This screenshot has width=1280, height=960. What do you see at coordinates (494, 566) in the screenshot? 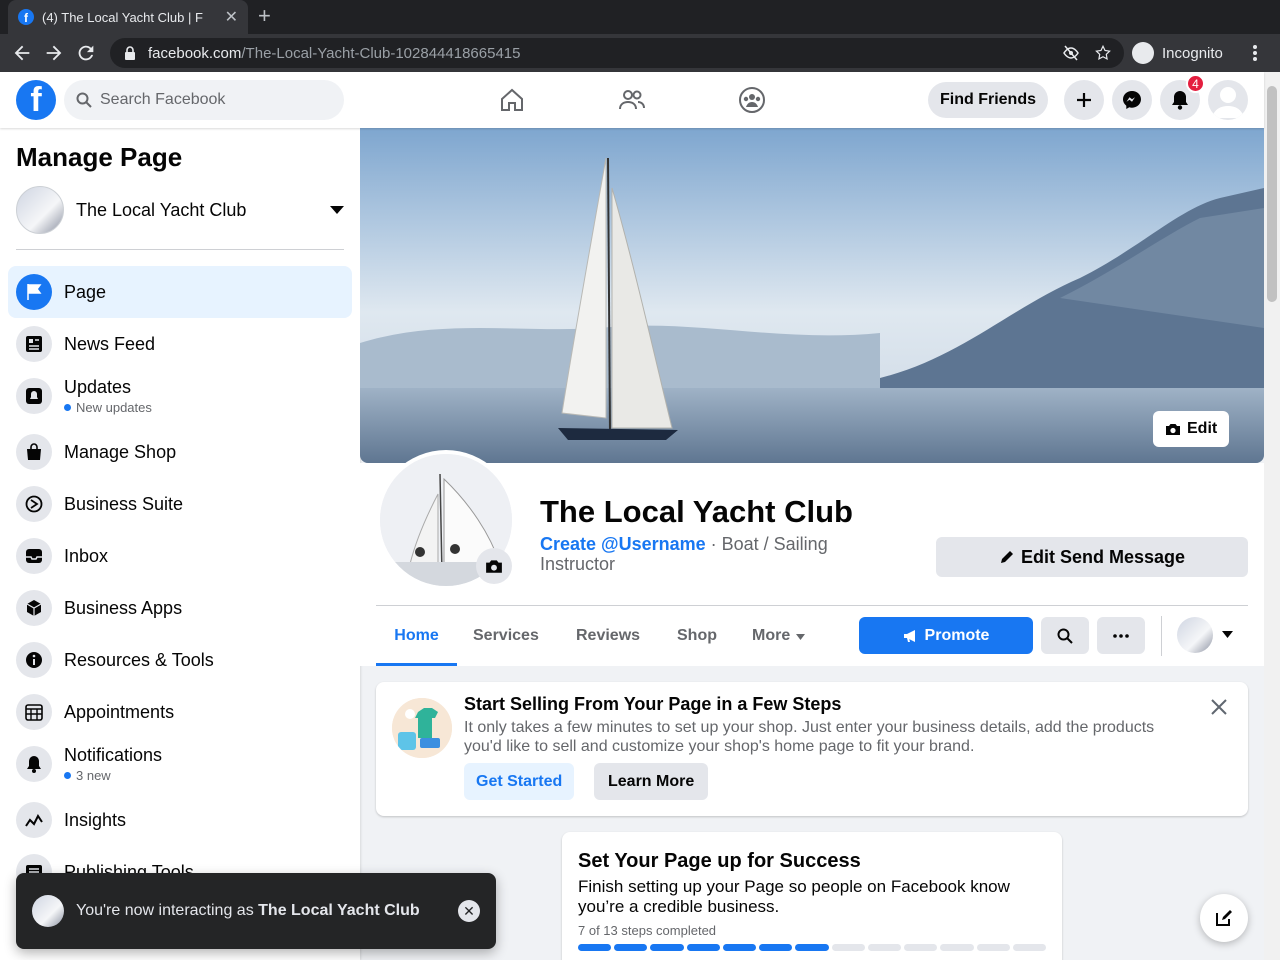
I see `update-profile-photo-button` at bounding box center [494, 566].